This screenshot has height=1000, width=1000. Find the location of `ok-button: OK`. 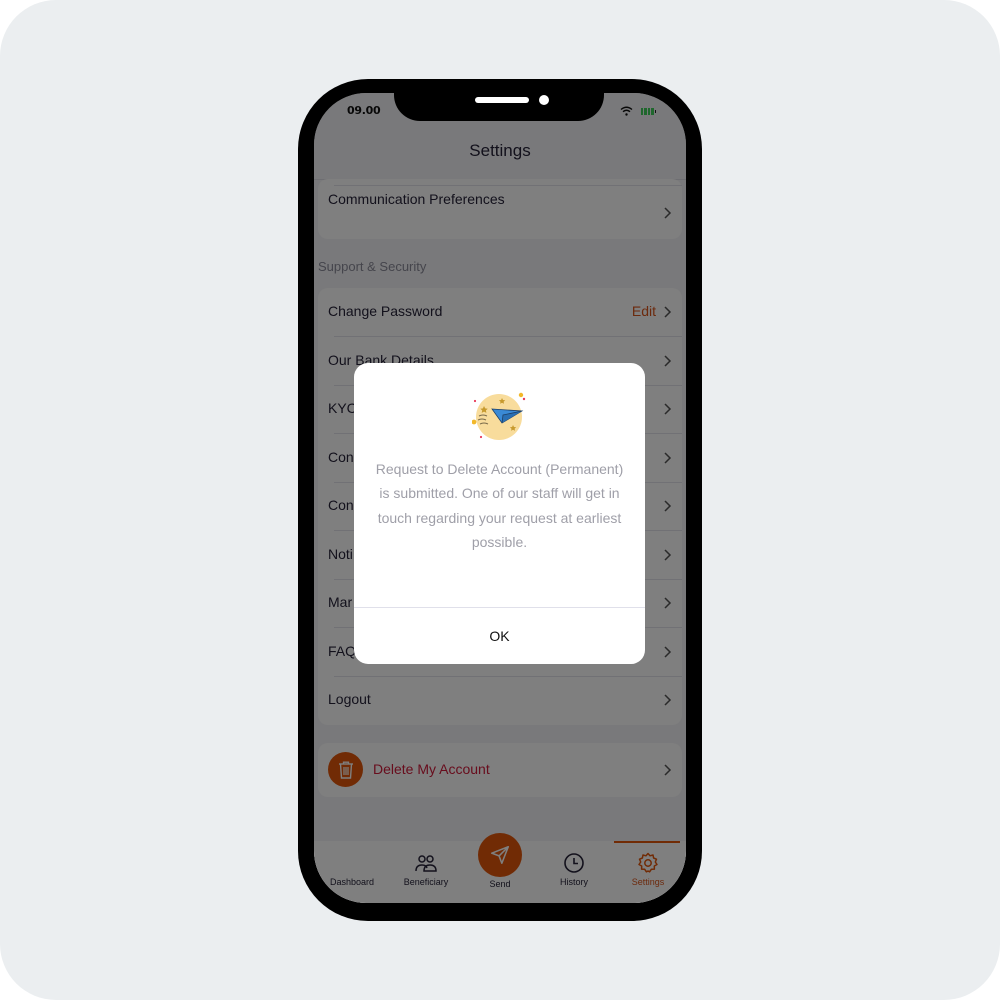

ok-button: OK is located at coordinates (499, 636).